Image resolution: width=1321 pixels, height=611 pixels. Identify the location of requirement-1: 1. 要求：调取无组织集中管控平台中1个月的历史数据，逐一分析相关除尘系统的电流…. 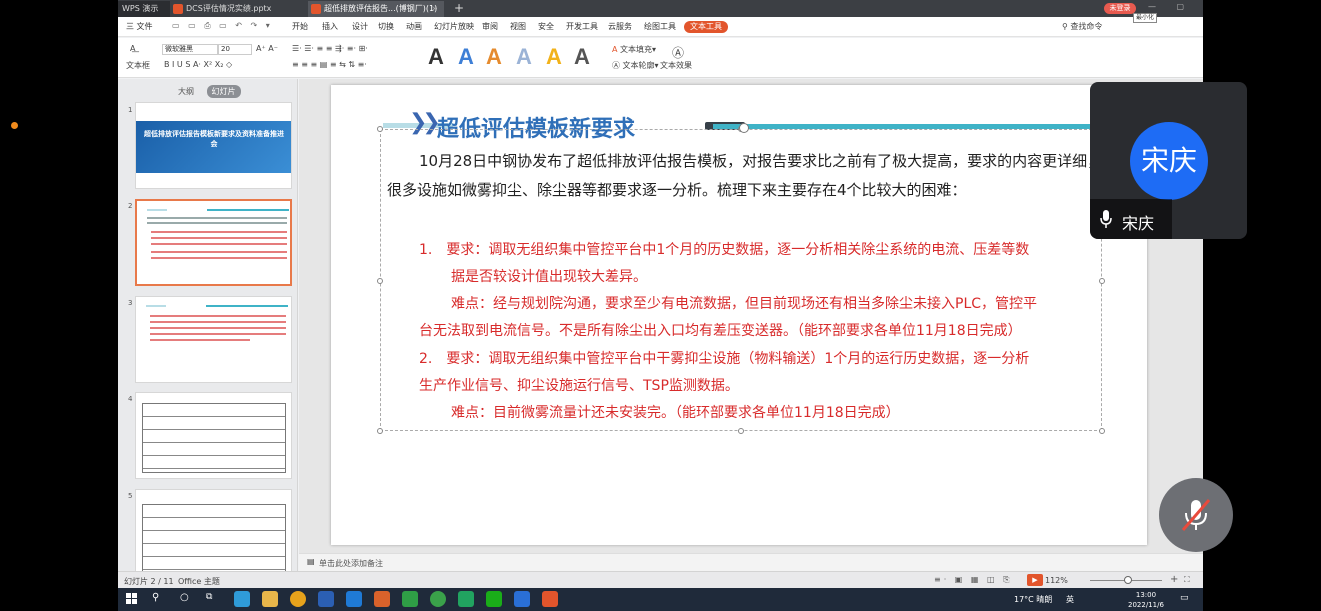
(724, 250).